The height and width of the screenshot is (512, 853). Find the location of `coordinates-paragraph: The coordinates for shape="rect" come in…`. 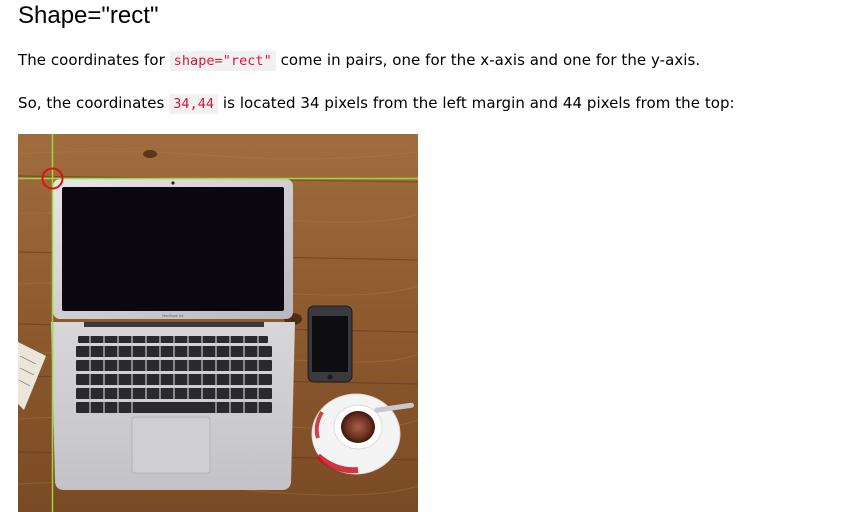

coordinates-paragraph: The coordinates for shape="rect" come in… is located at coordinates (359, 60).